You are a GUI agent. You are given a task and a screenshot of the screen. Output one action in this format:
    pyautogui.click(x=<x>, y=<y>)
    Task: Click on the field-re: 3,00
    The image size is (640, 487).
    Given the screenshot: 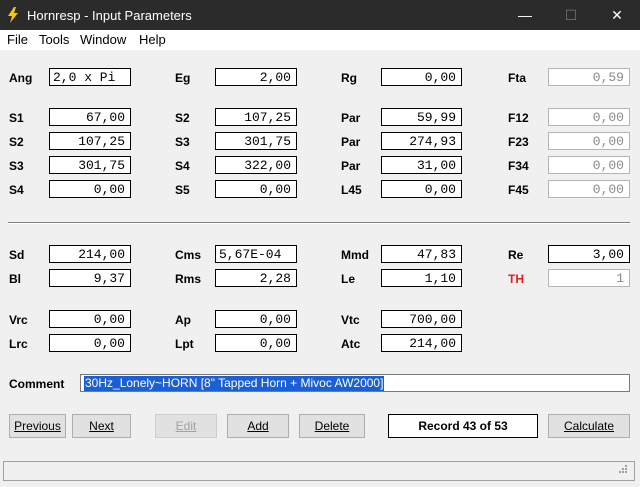 What is the action you would take?
    pyautogui.click(x=589, y=254)
    